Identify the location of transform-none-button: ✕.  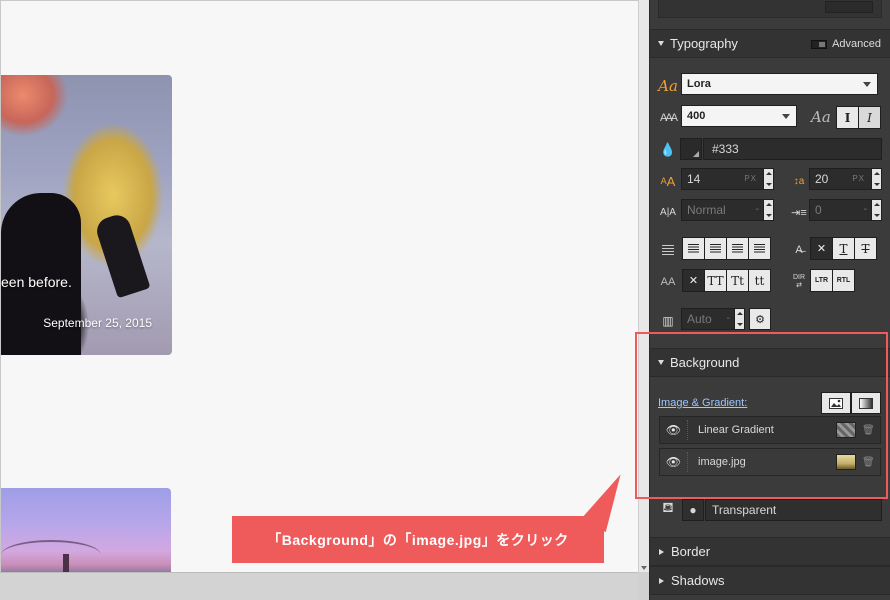
(693, 280).